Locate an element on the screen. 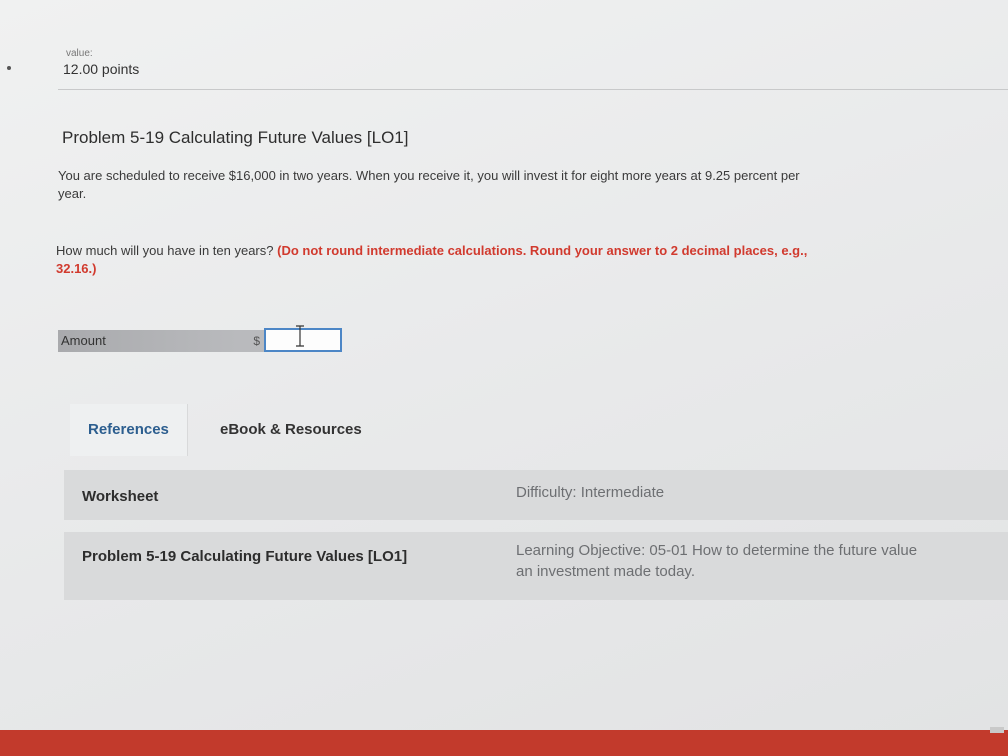 This screenshot has height=756, width=1008. reference-row-worksheet: Worksheet Difficulty: Intermediate is located at coordinates (536, 495).